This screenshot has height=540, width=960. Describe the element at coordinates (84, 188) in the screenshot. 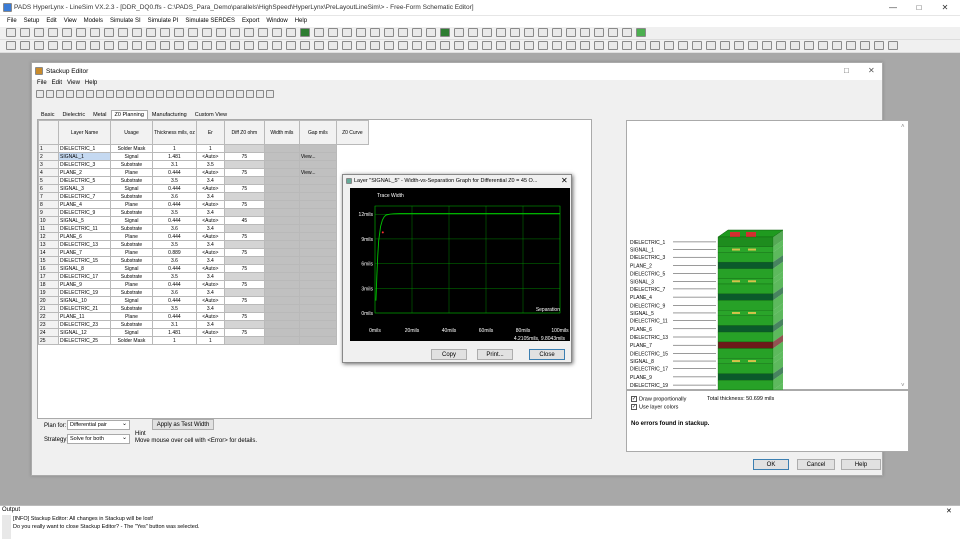

I see `table-cell: SIGNAL_3` at that location.